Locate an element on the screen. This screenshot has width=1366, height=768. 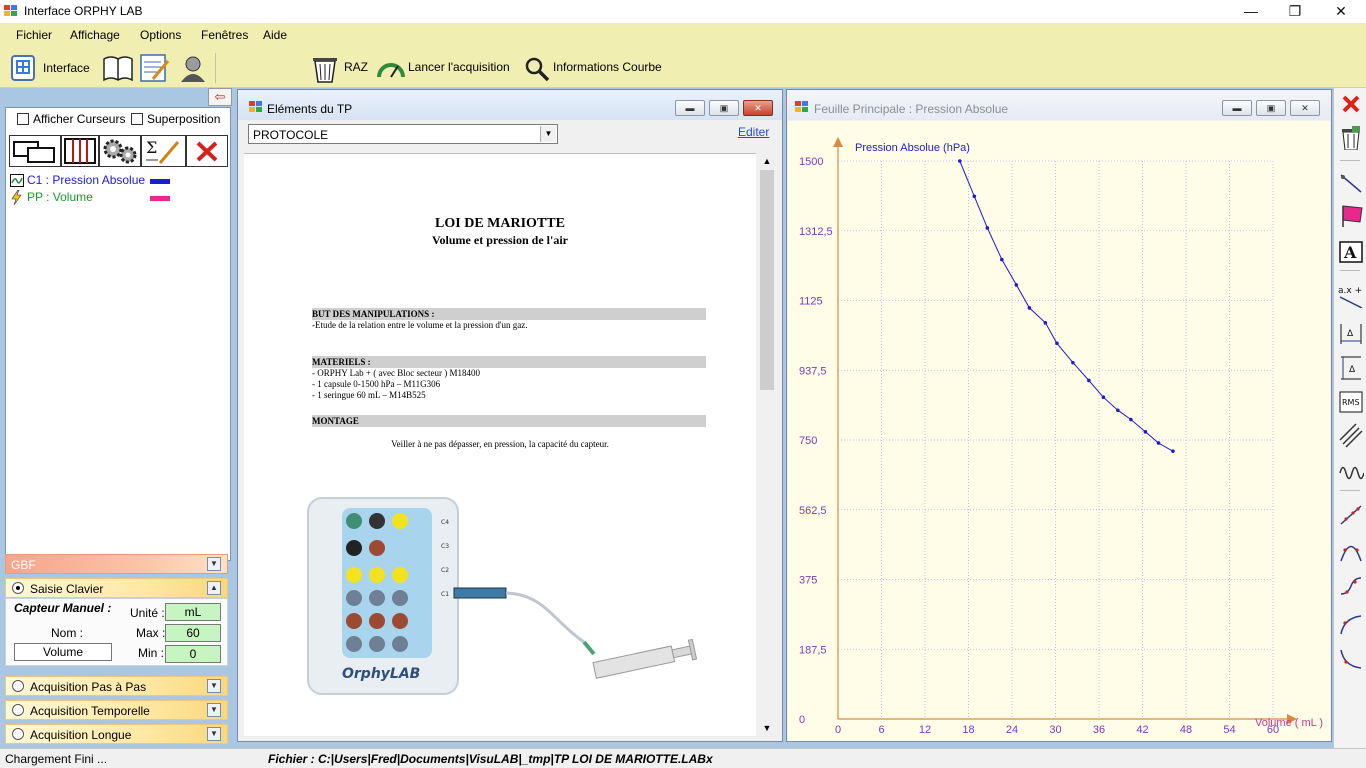
x-tick-label: 12 is located at coordinates (925, 730).